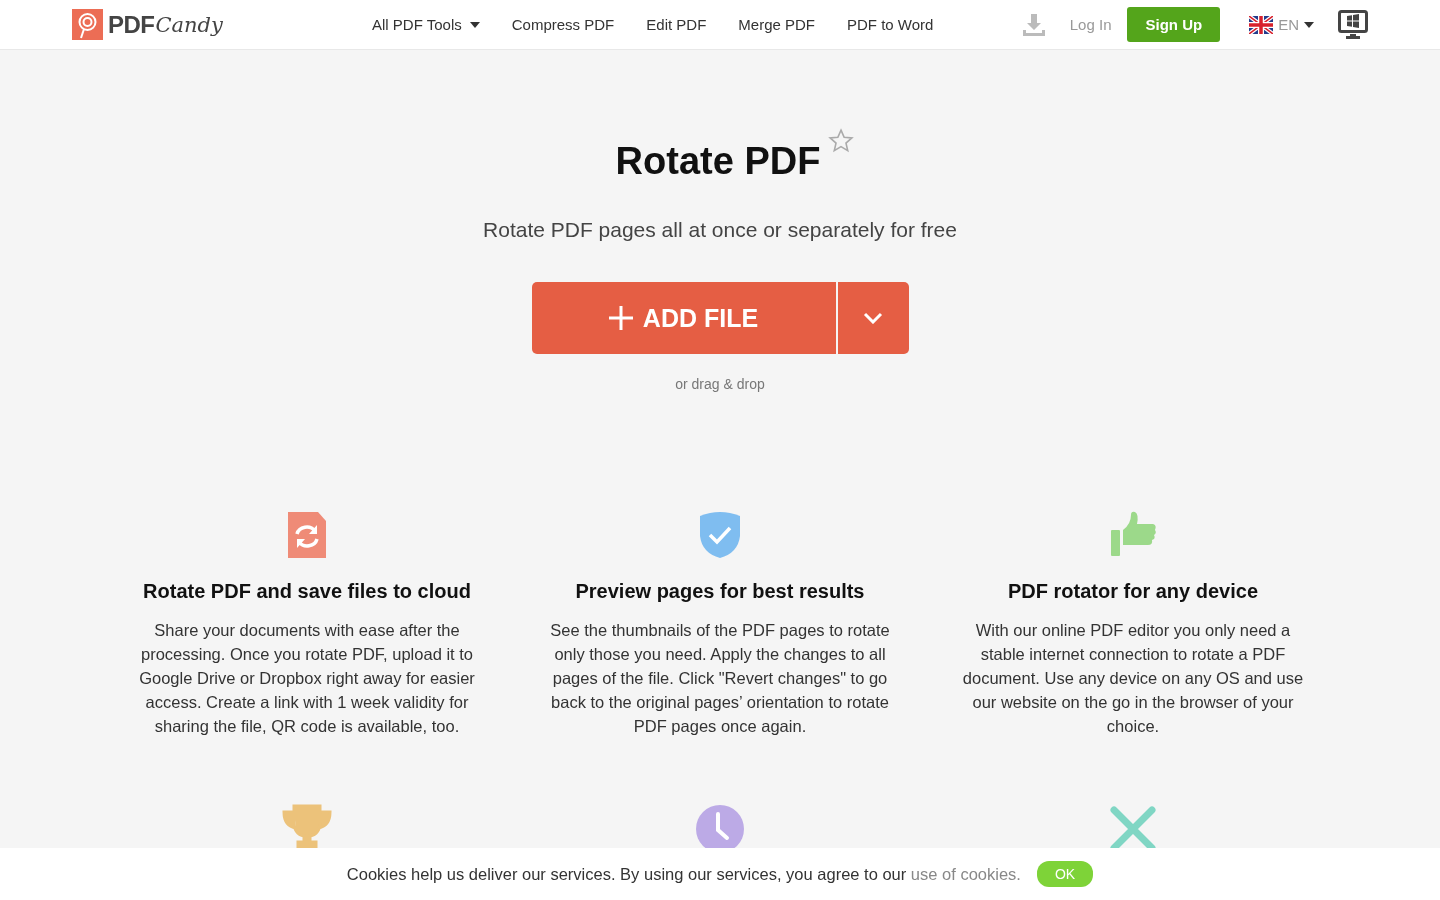  I want to click on logo-text: PDF, so click(131, 24).